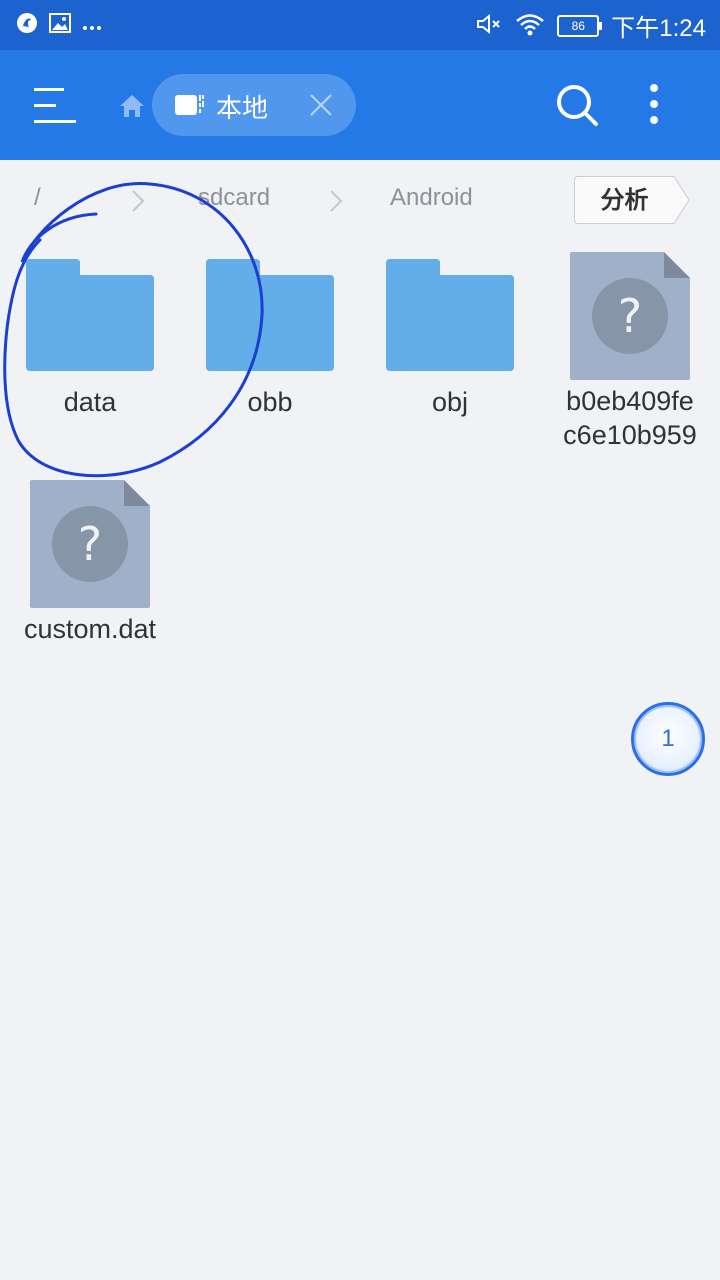 The image size is (720, 1280). Describe the element at coordinates (580, 25) in the screenshot. I see `battery-indicator: 86` at that location.